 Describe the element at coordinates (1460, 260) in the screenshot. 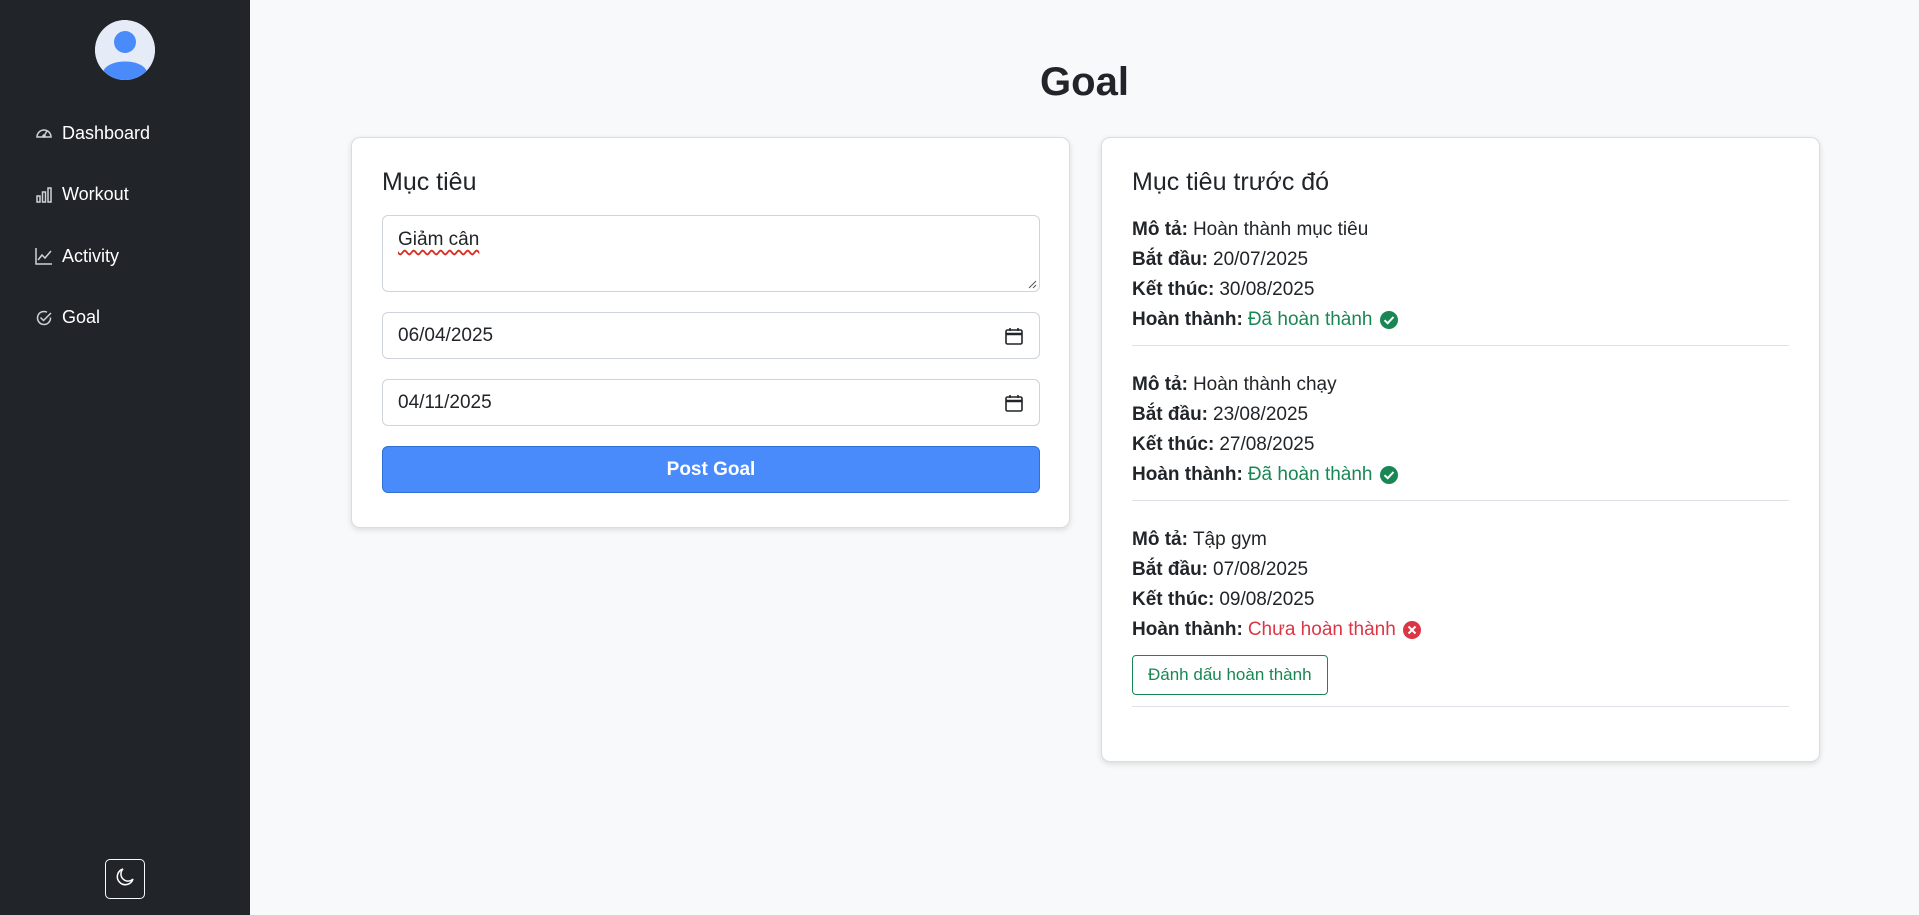

I see `goal-start-row: Bắt đầu: 20/07/2025` at that location.